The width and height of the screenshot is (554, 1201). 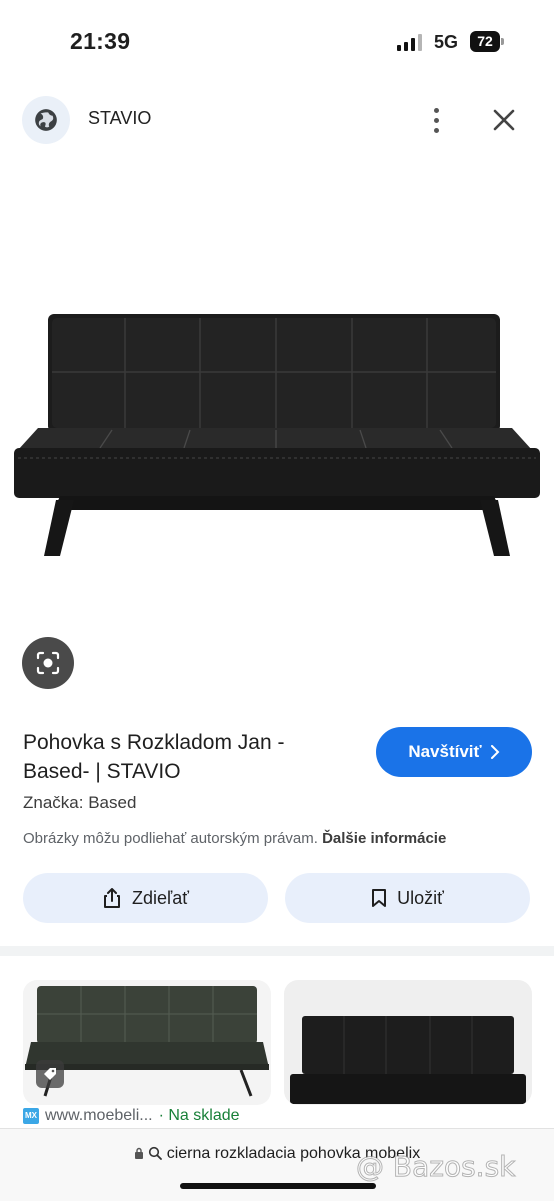 I want to click on site-globe-button, so click(x=46, y=120).